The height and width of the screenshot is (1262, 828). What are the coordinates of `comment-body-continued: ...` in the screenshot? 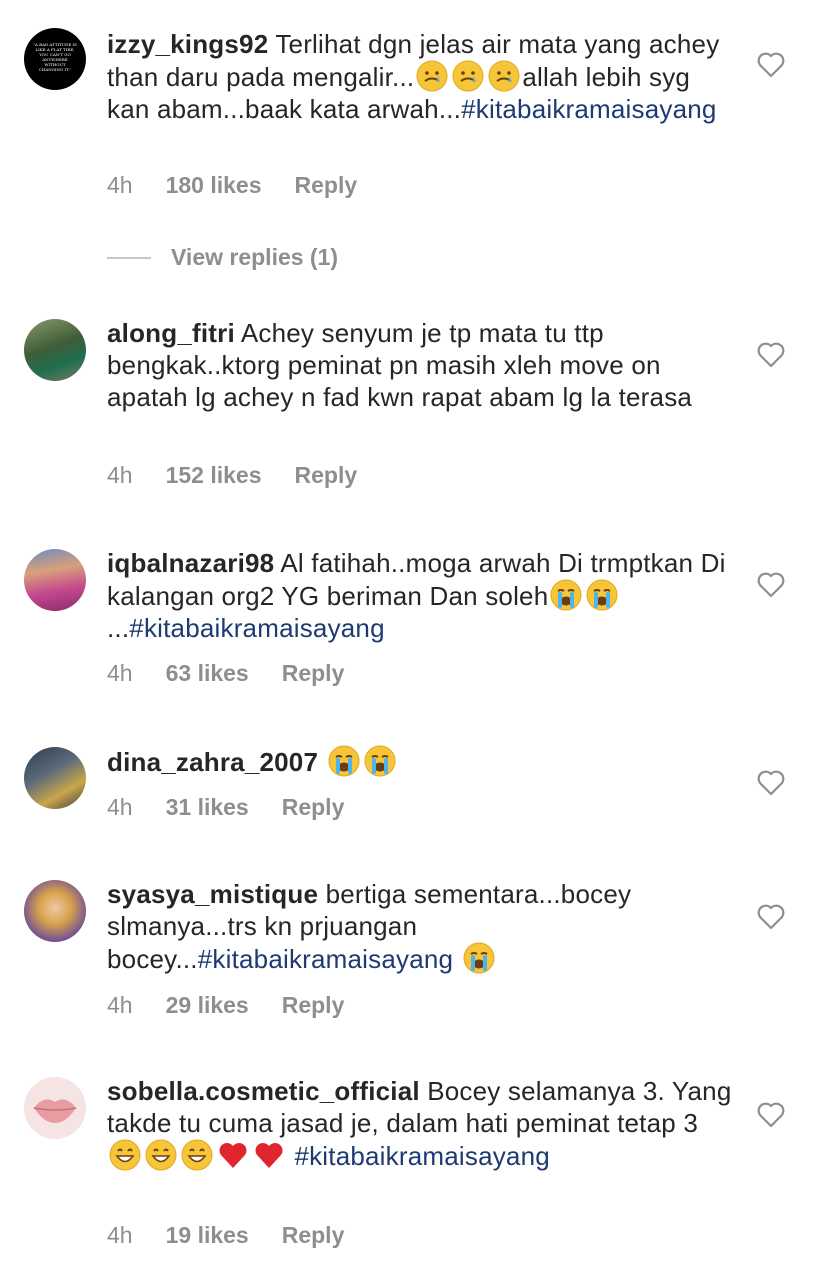 It's located at (118, 628).